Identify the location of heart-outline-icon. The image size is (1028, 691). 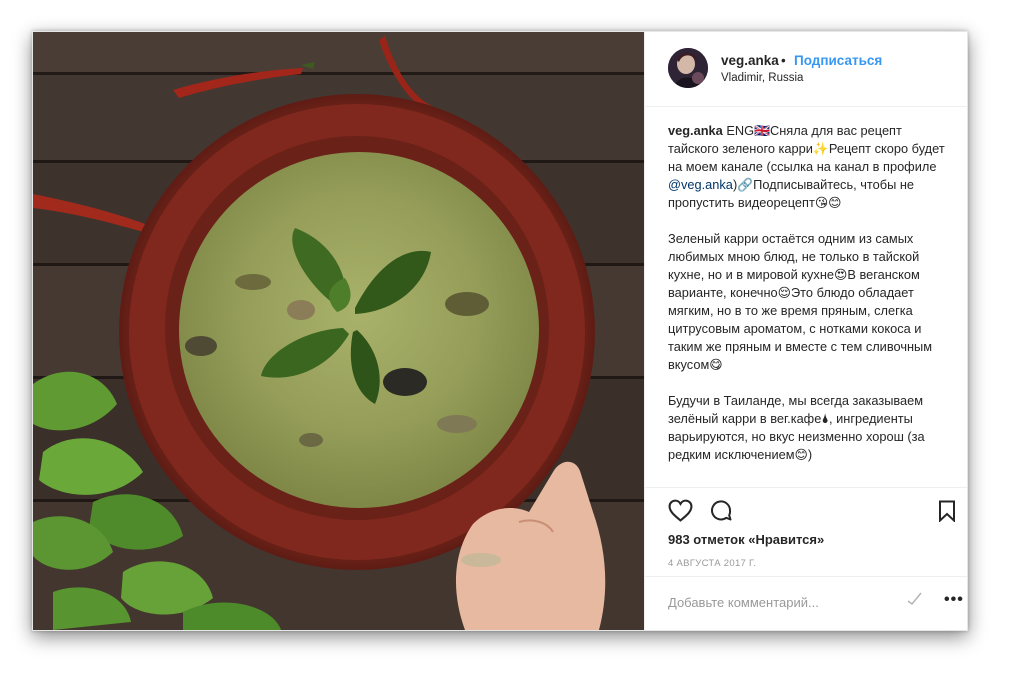
(680, 513).